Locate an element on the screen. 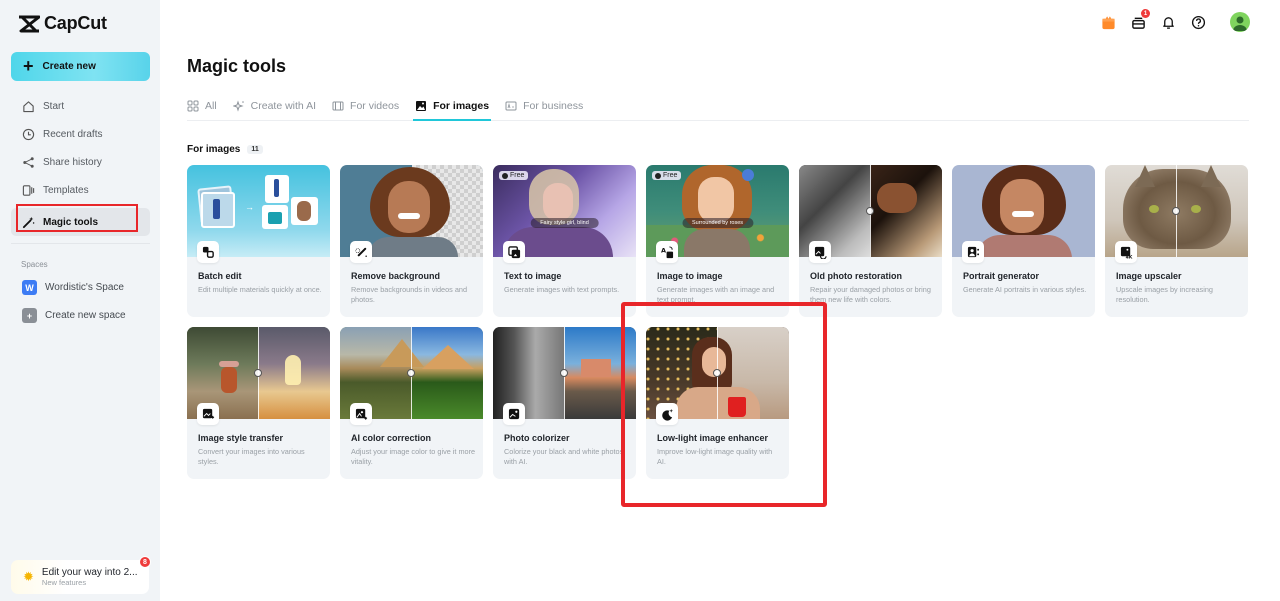 Image resolution: width=1280 pixels, height=601 pixels. sidebar-item-label: Share history is located at coordinates (72, 162).